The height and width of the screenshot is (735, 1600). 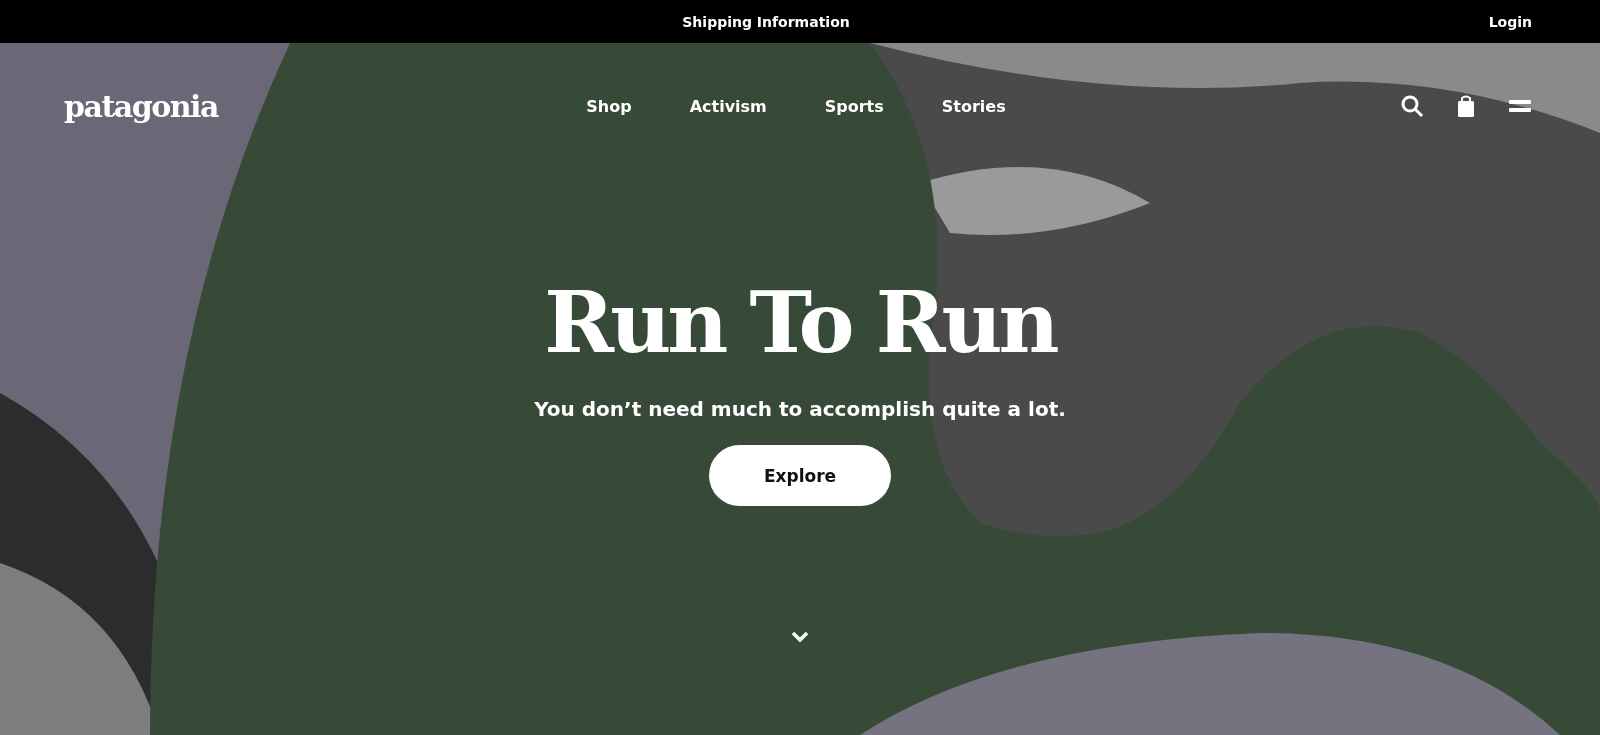 What do you see at coordinates (609, 106) in the screenshot?
I see `nav-link: Shop` at bounding box center [609, 106].